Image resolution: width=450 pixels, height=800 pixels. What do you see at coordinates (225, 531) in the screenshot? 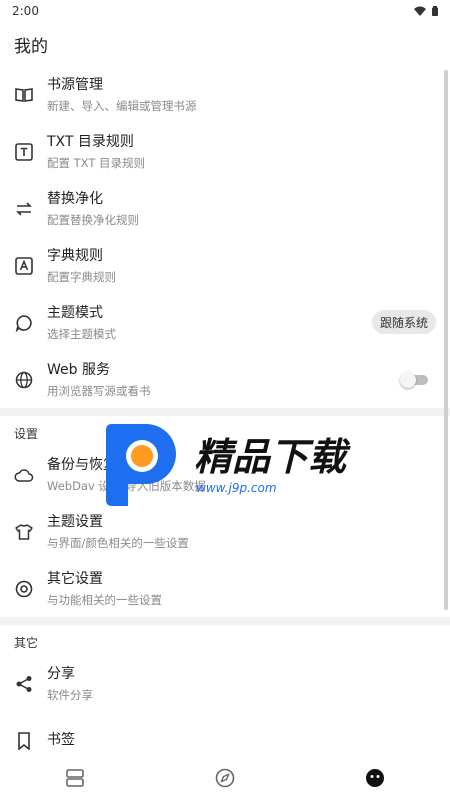
I see `theme-settings-item: 主题设置与界面/颜色相关的一些设置` at bounding box center [225, 531].